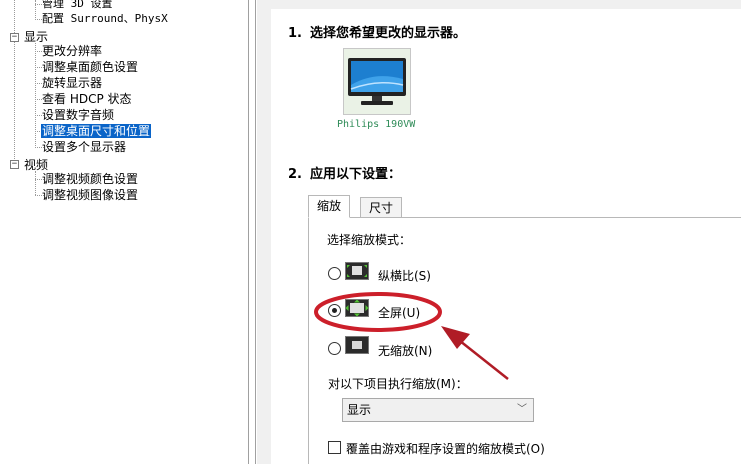 The width and height of the screenshot is (741, 464). I want to click on perform-scaling-on-label: 对以下项目执行缩放(M)：, so click(398, 384).